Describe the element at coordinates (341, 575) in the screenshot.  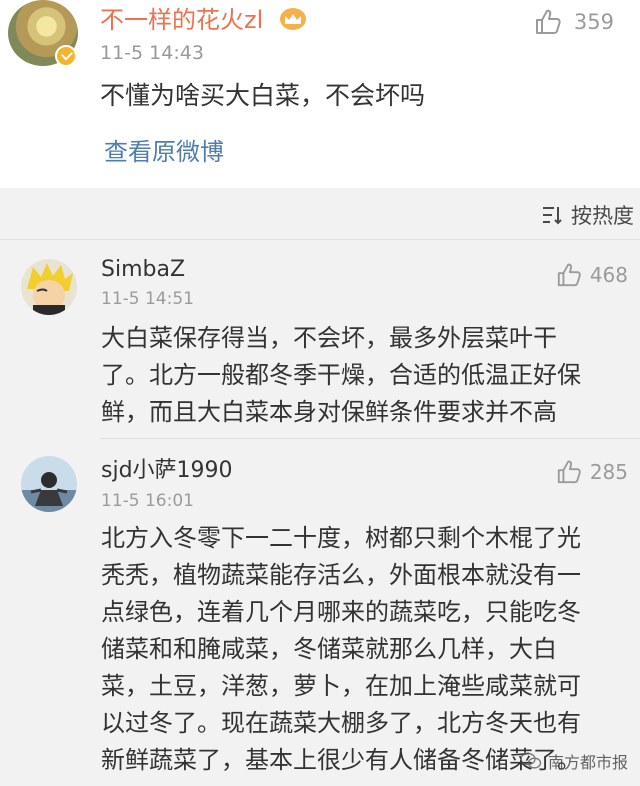
I see `comment-line: 秃秃，植物蔬菜能存活么，外面根本就没有一` at that location.